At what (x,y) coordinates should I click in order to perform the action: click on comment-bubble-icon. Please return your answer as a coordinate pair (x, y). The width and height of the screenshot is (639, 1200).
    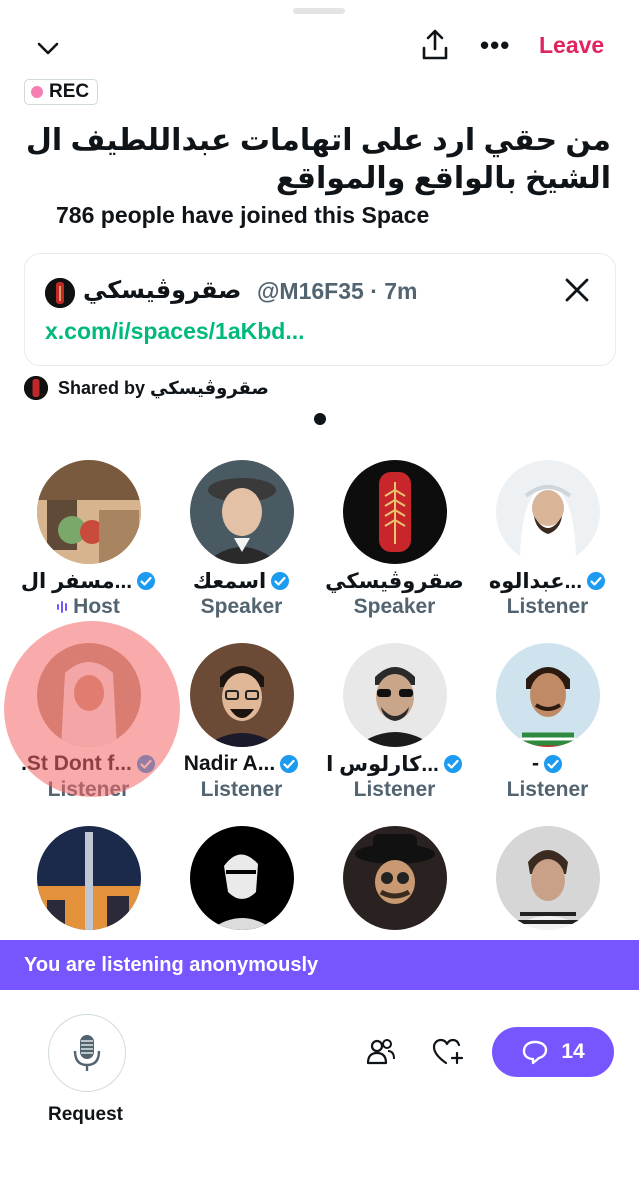
    Looking at the image, I should click on (535, 1052).